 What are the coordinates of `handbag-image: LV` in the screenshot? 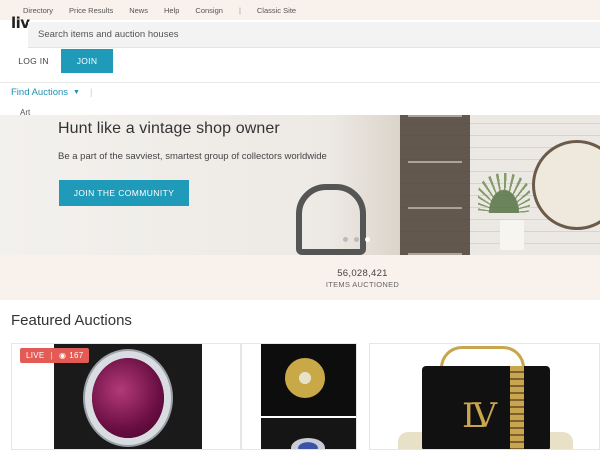 It's located at (486, 407).